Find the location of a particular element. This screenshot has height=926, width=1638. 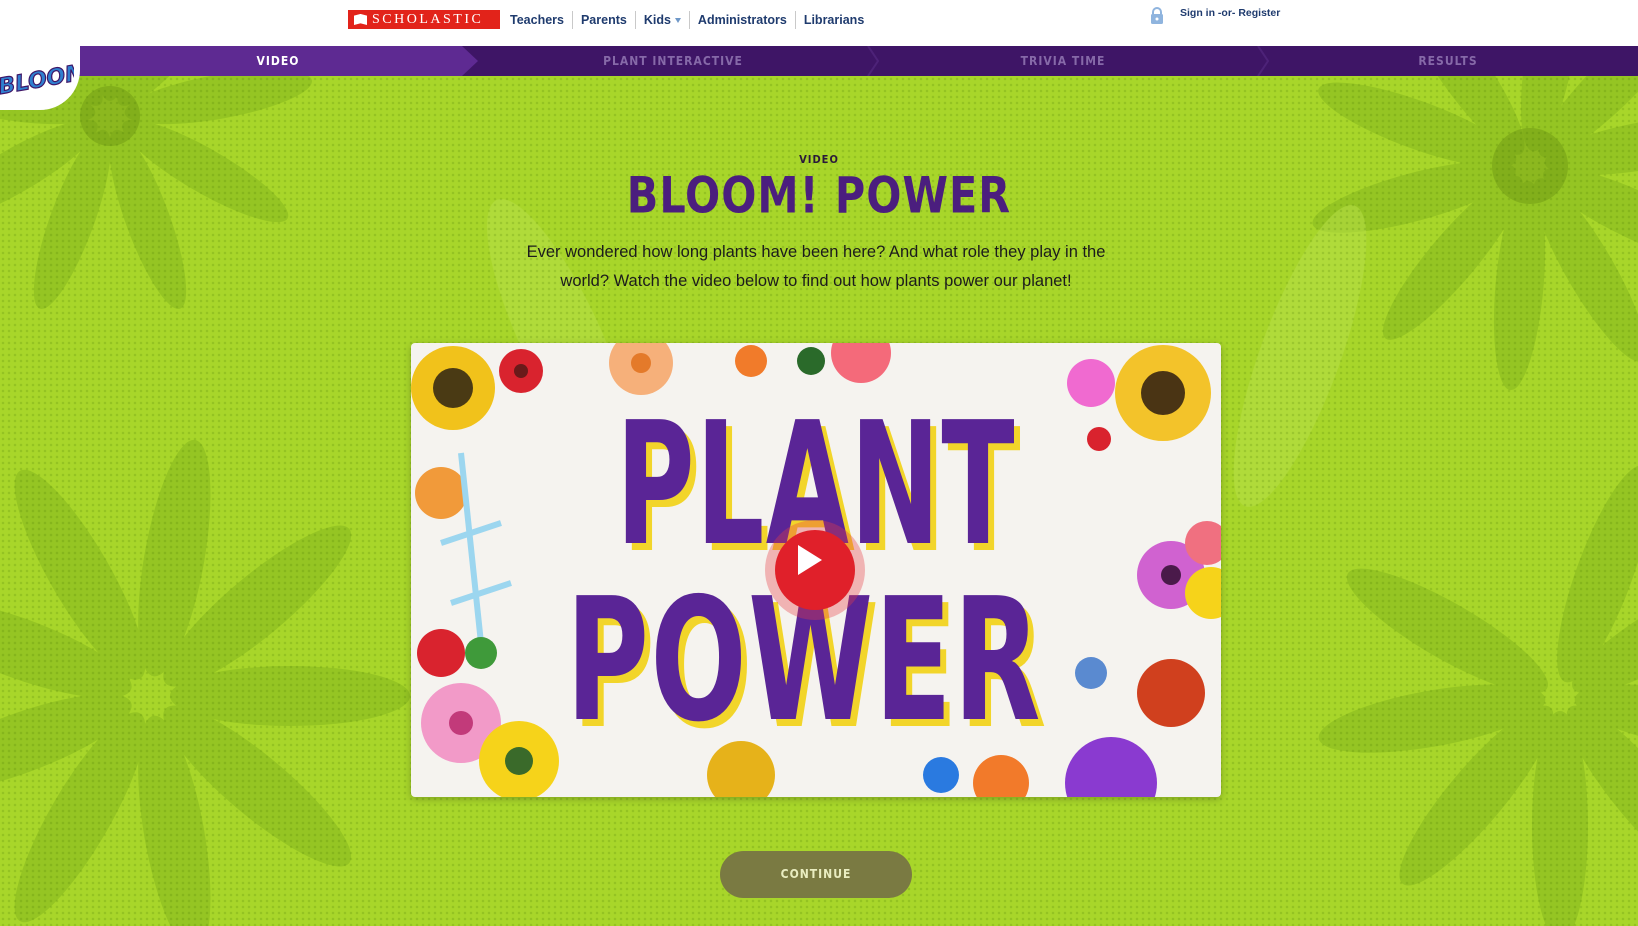

sign-in-link: Sign in is located at coordinates (1197, 13).